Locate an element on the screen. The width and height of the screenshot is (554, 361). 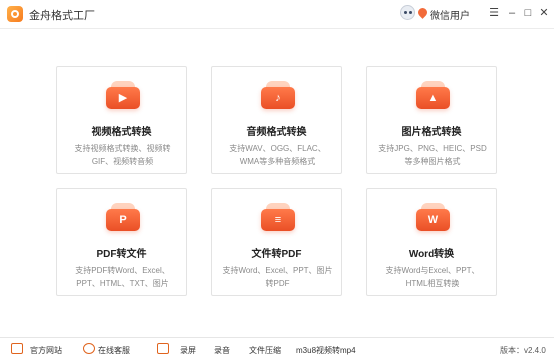
card-word-convert: W Word转换 支持Word与Excel、PPT、HTML相互转换 is located at coordinates (431, 242).